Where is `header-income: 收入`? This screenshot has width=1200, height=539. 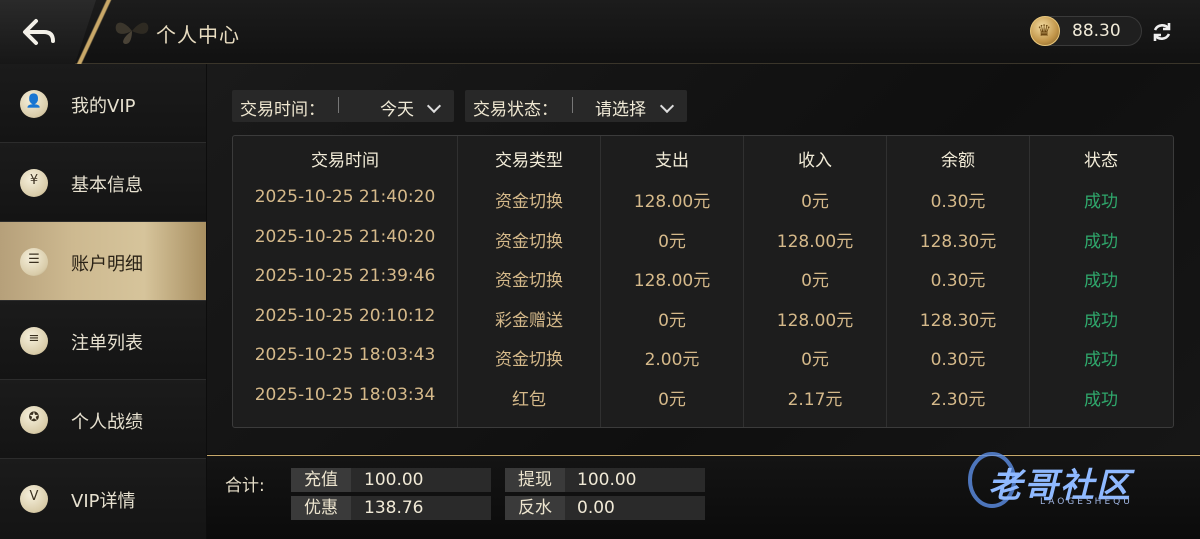
header-income: 收入 is located at coordinates (815, 161).